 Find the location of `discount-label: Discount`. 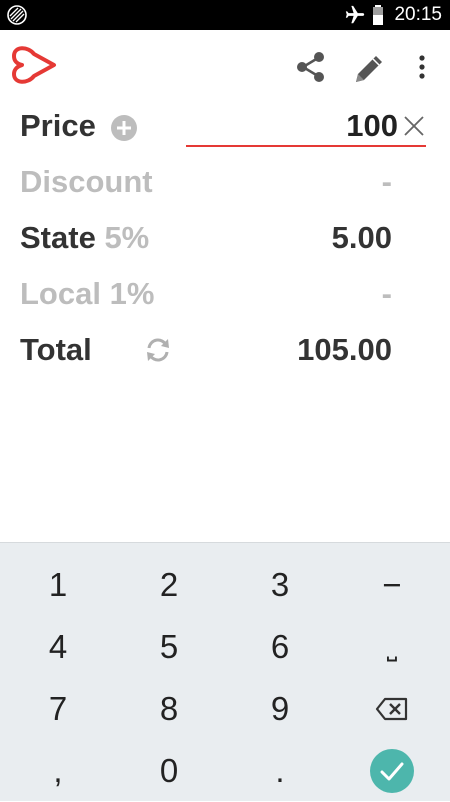

discount-label: Discount is located at coordinates (86, 181).